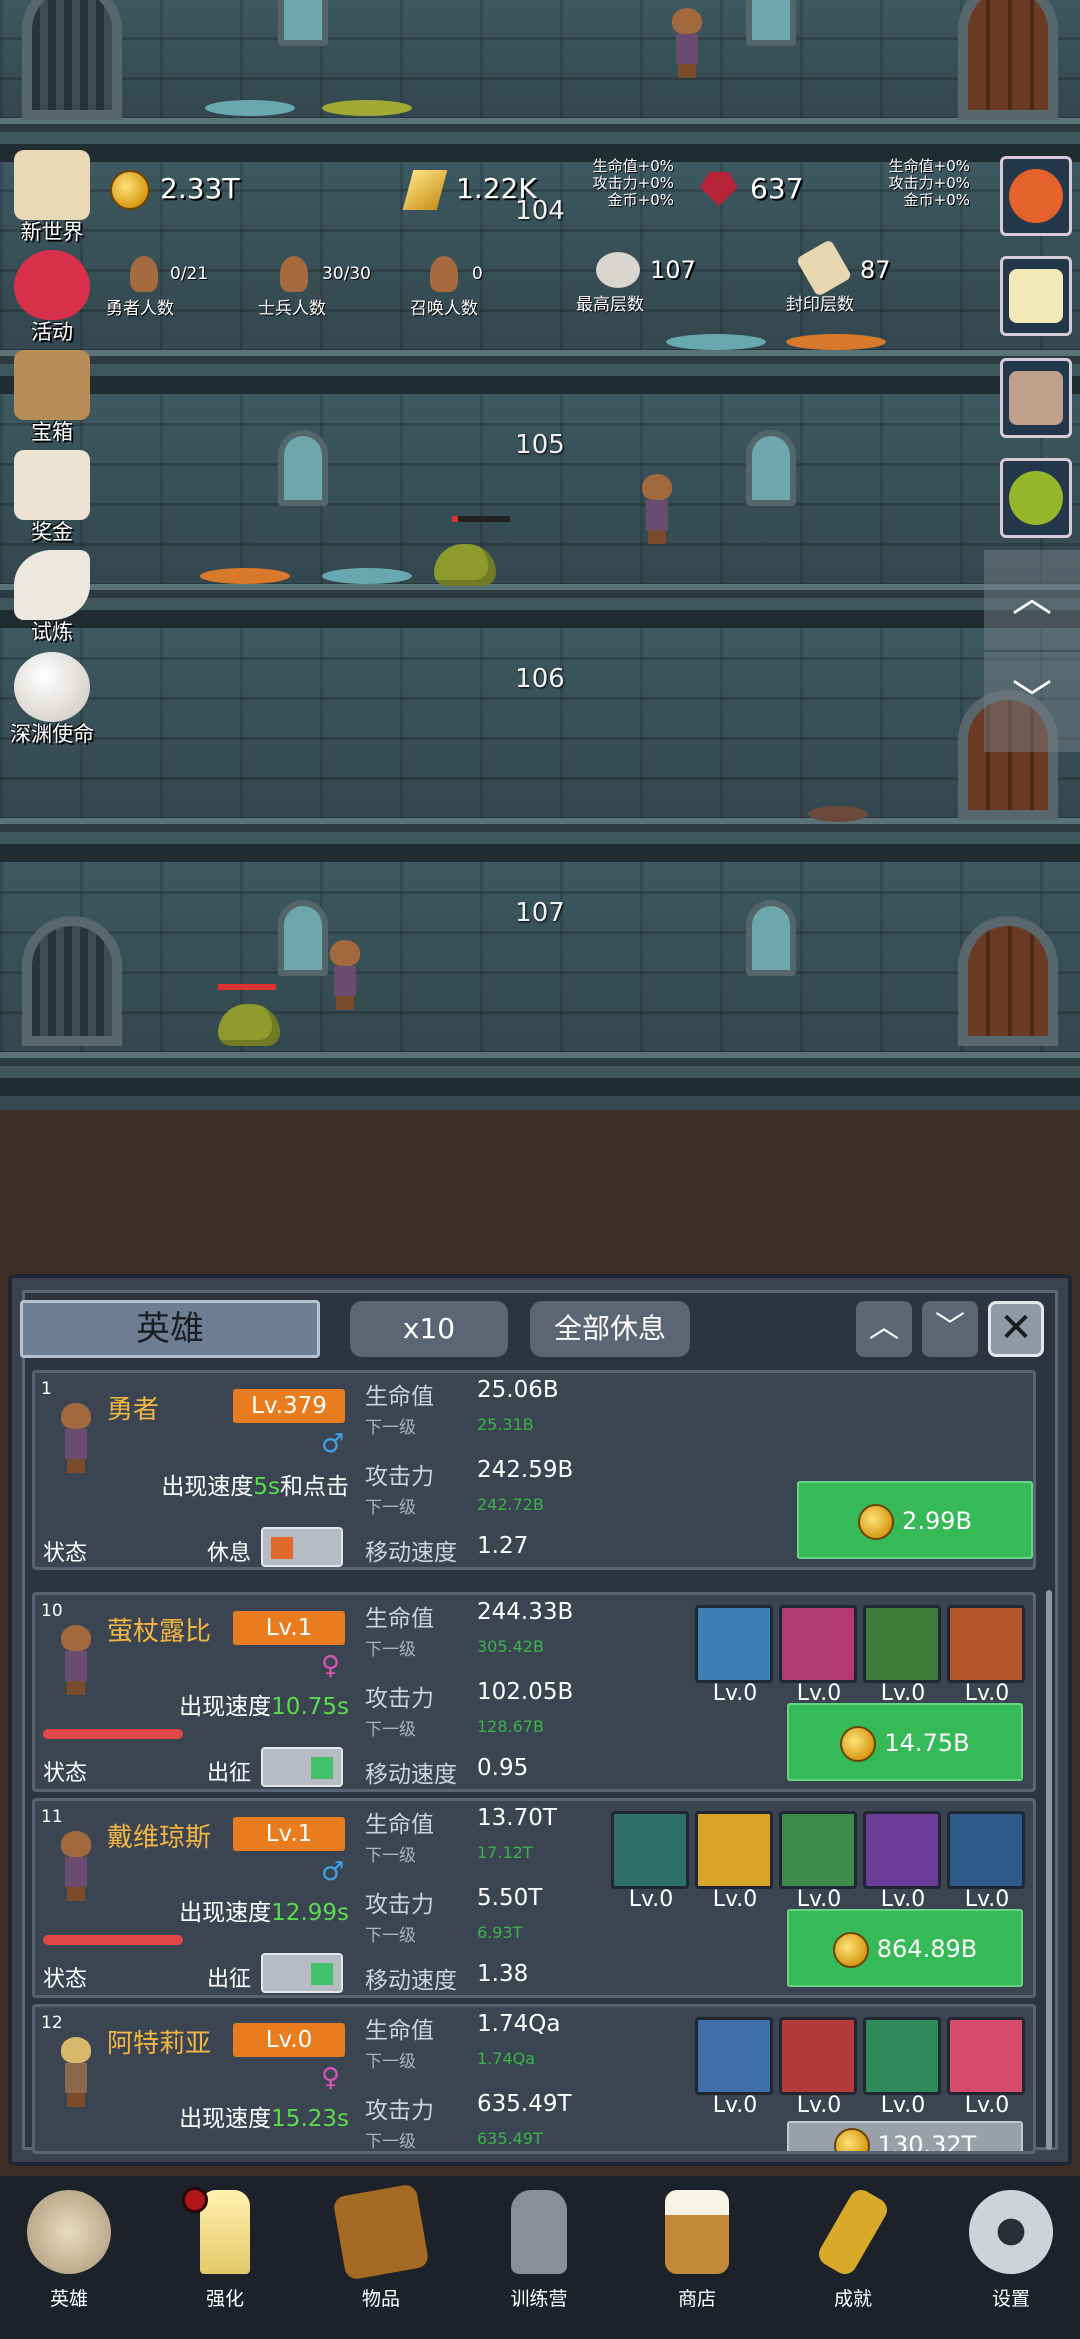  What do you see at coordinates (1008, 60) in the screenshot?
I see `wooden-door` at bounding box center [1008, 60].